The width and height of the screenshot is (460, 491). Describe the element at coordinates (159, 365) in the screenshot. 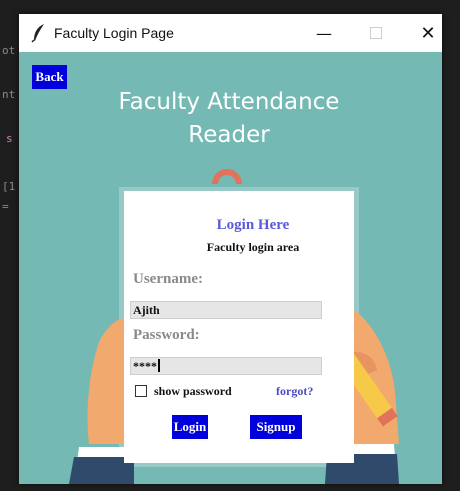

I see `text-cursor` at that location.